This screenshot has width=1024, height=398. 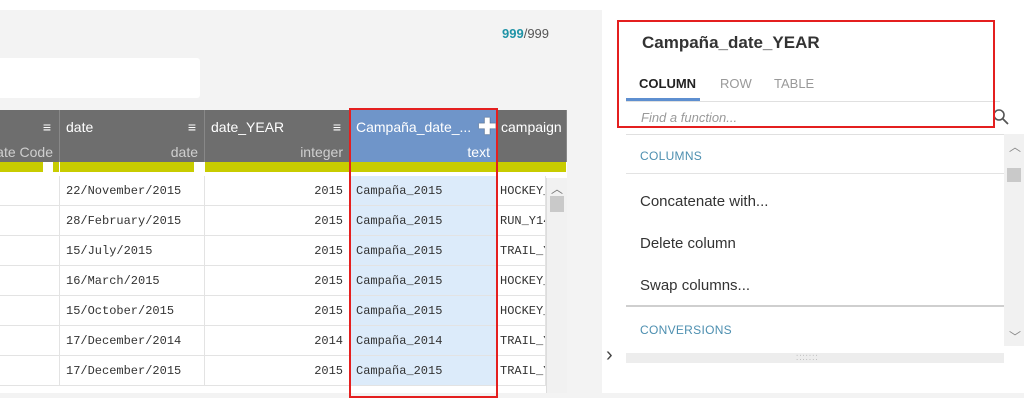 What do you see at coordinates (277, 136) in the screenshot?
I see `column-header-date-year: date_YEAR ≡ integer` at bounding box center [277, 136].